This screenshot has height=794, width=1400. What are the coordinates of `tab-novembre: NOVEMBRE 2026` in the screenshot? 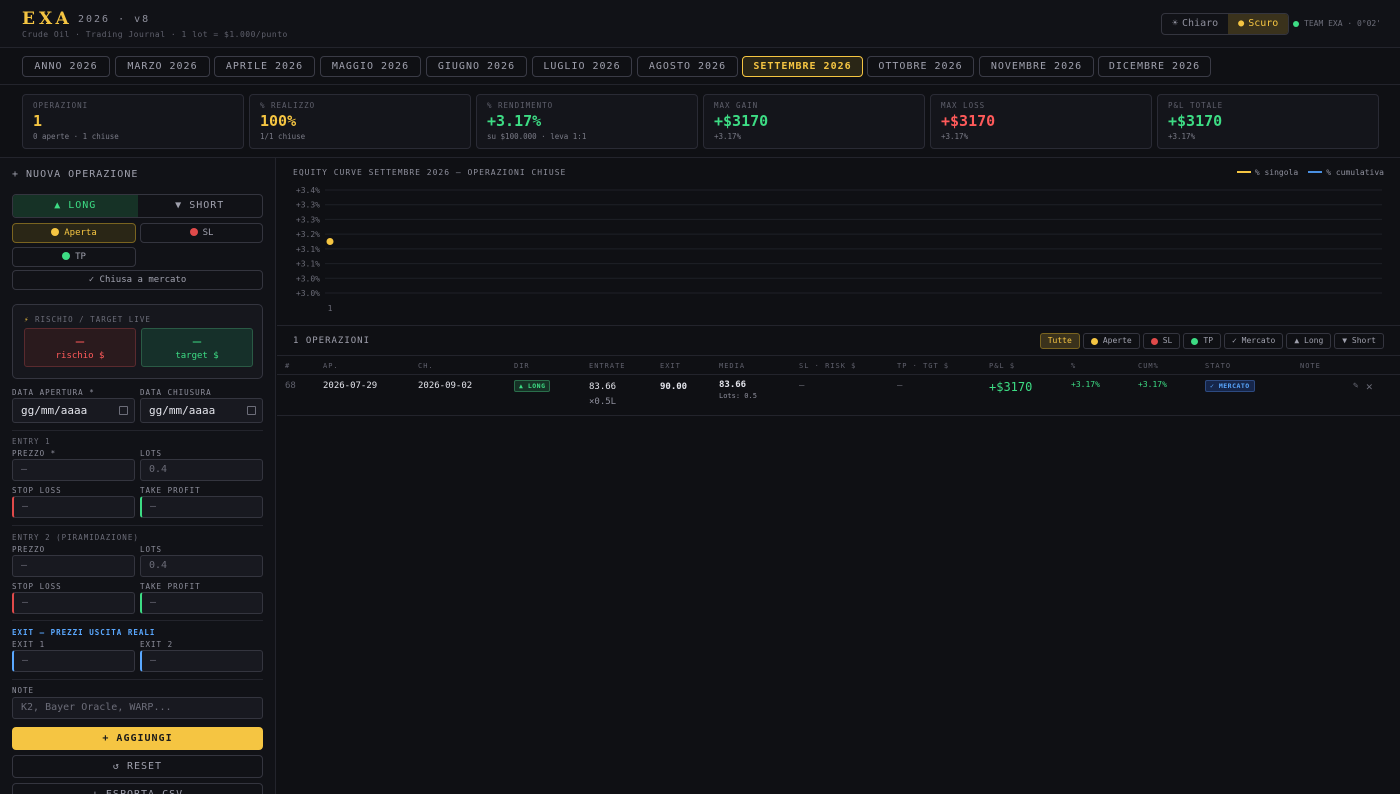 It's located at (1036, 66).